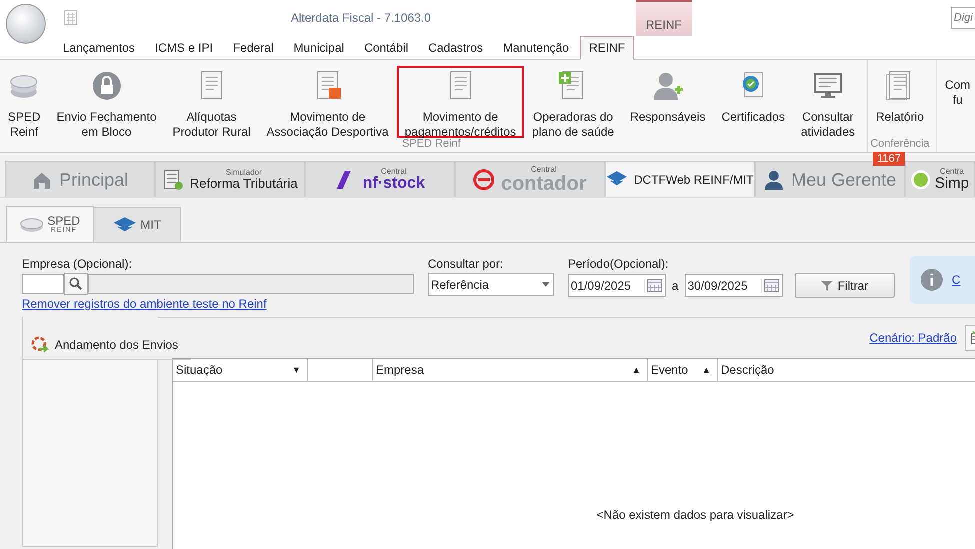 This screenshot has width=975, height=549. Describe the element at coordinates (913, 338) in the screenshot. I see `scenario-link: Cenário: Padrão` at that location.